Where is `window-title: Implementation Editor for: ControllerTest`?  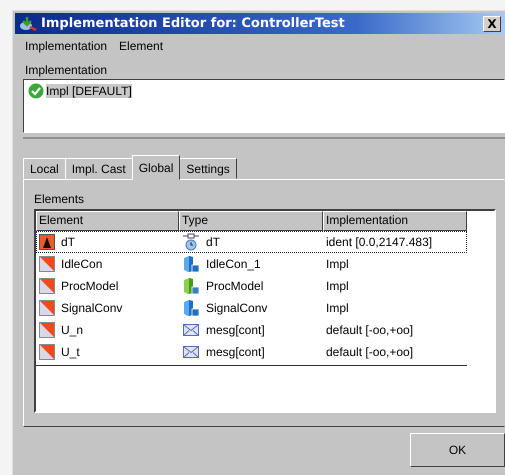 window-title: Implementation Editor for: ControllerTest is located at coordinates (193, 23).